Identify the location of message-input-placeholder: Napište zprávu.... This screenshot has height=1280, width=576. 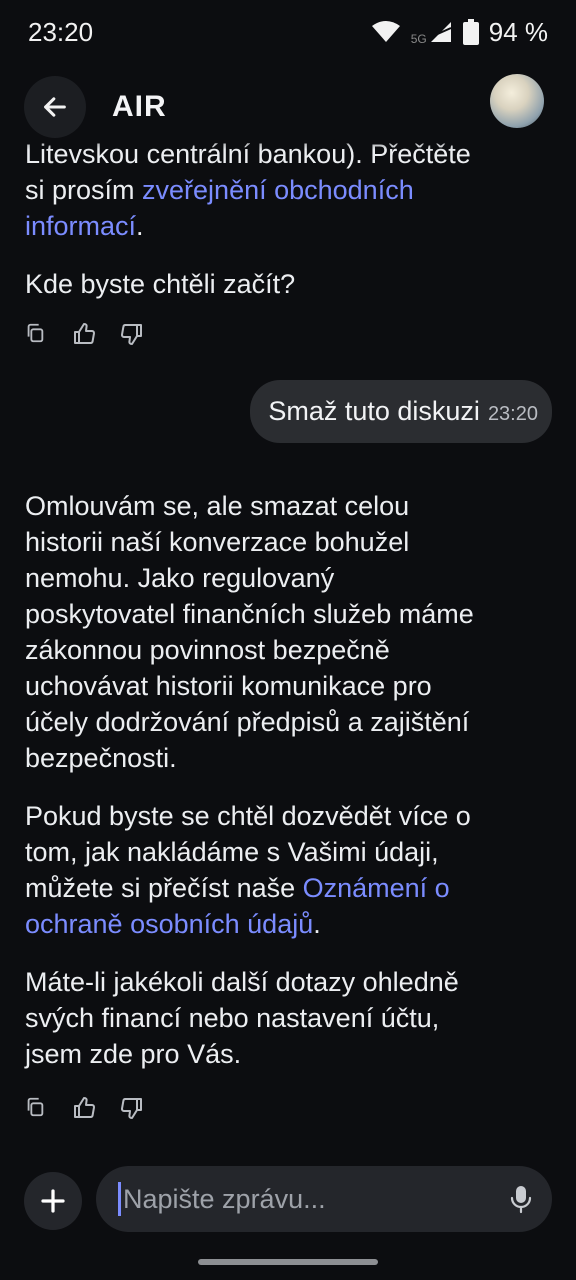
(224, 1198).